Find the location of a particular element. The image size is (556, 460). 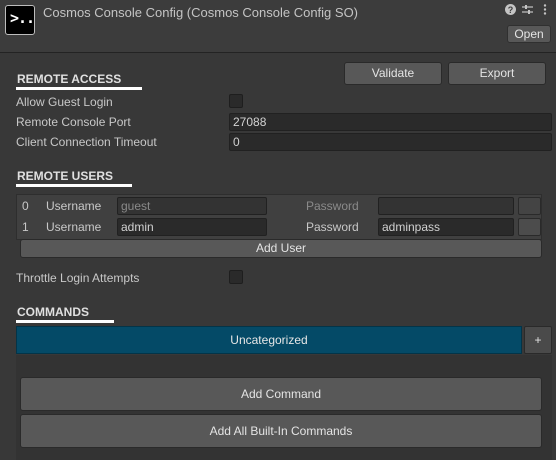

remote-users-heading: REMOTE USERS is located at coordinates (65, 176).